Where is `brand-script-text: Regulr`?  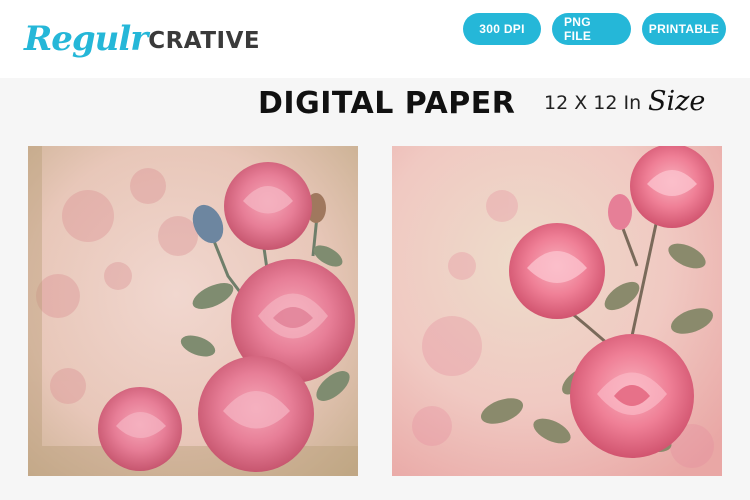 brand-script-text: Regulr is located at coordinates (86, 39).